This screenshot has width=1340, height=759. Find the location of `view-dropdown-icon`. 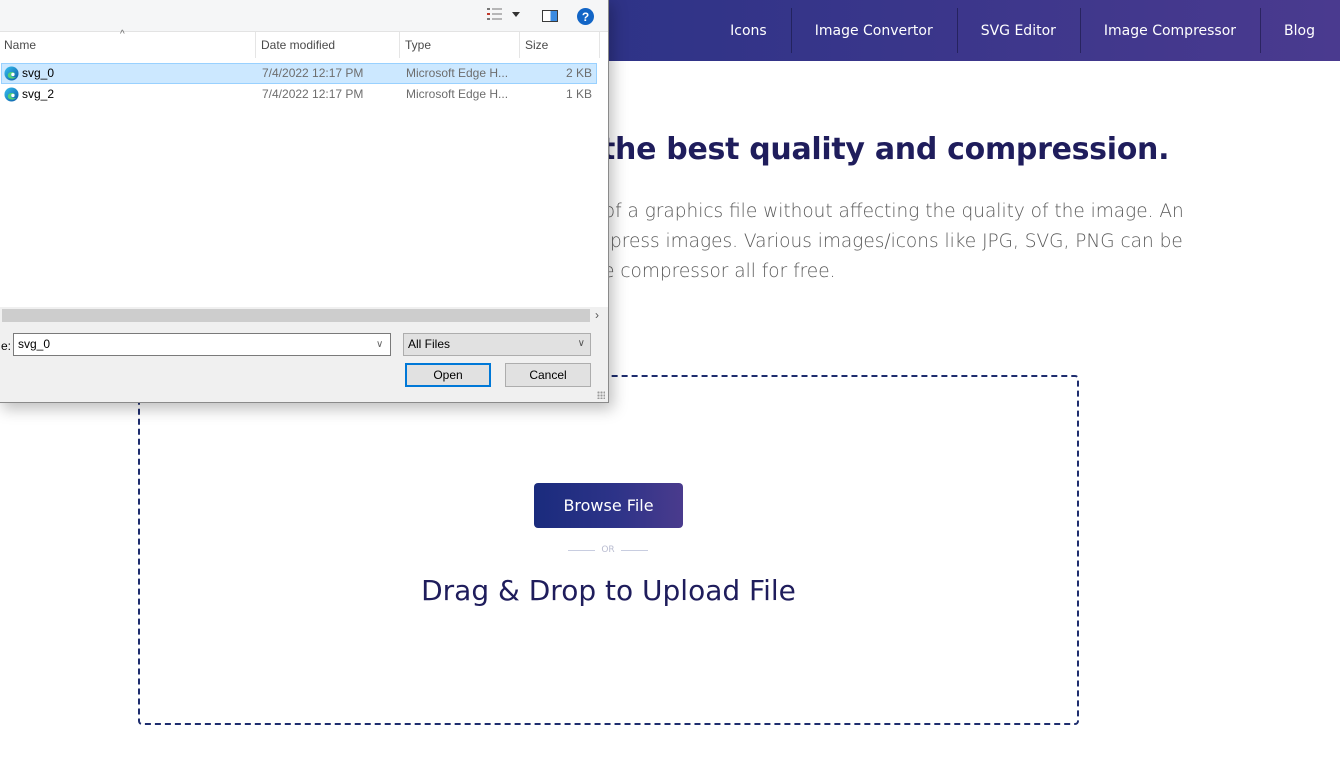

view-dropdown-icon is located at coordinates (516, 14).